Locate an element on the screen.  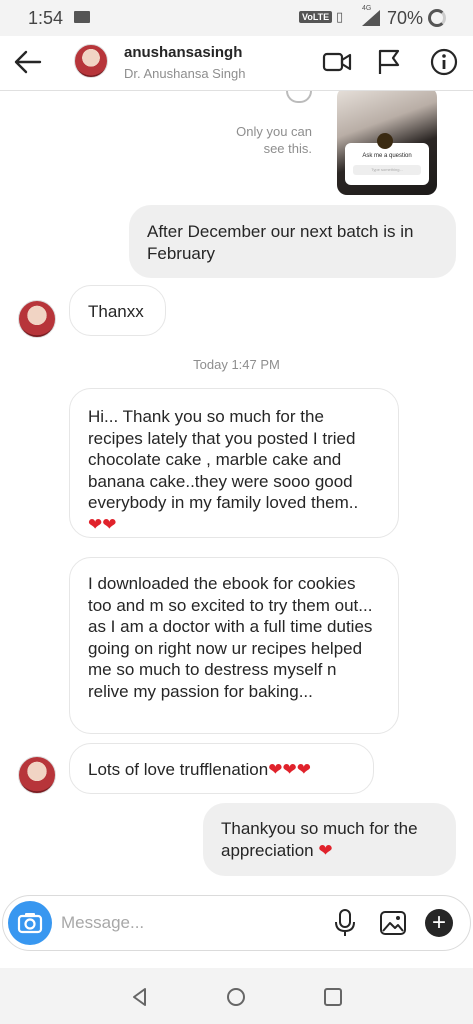
signal-icon is located at coordinates (371, 18).